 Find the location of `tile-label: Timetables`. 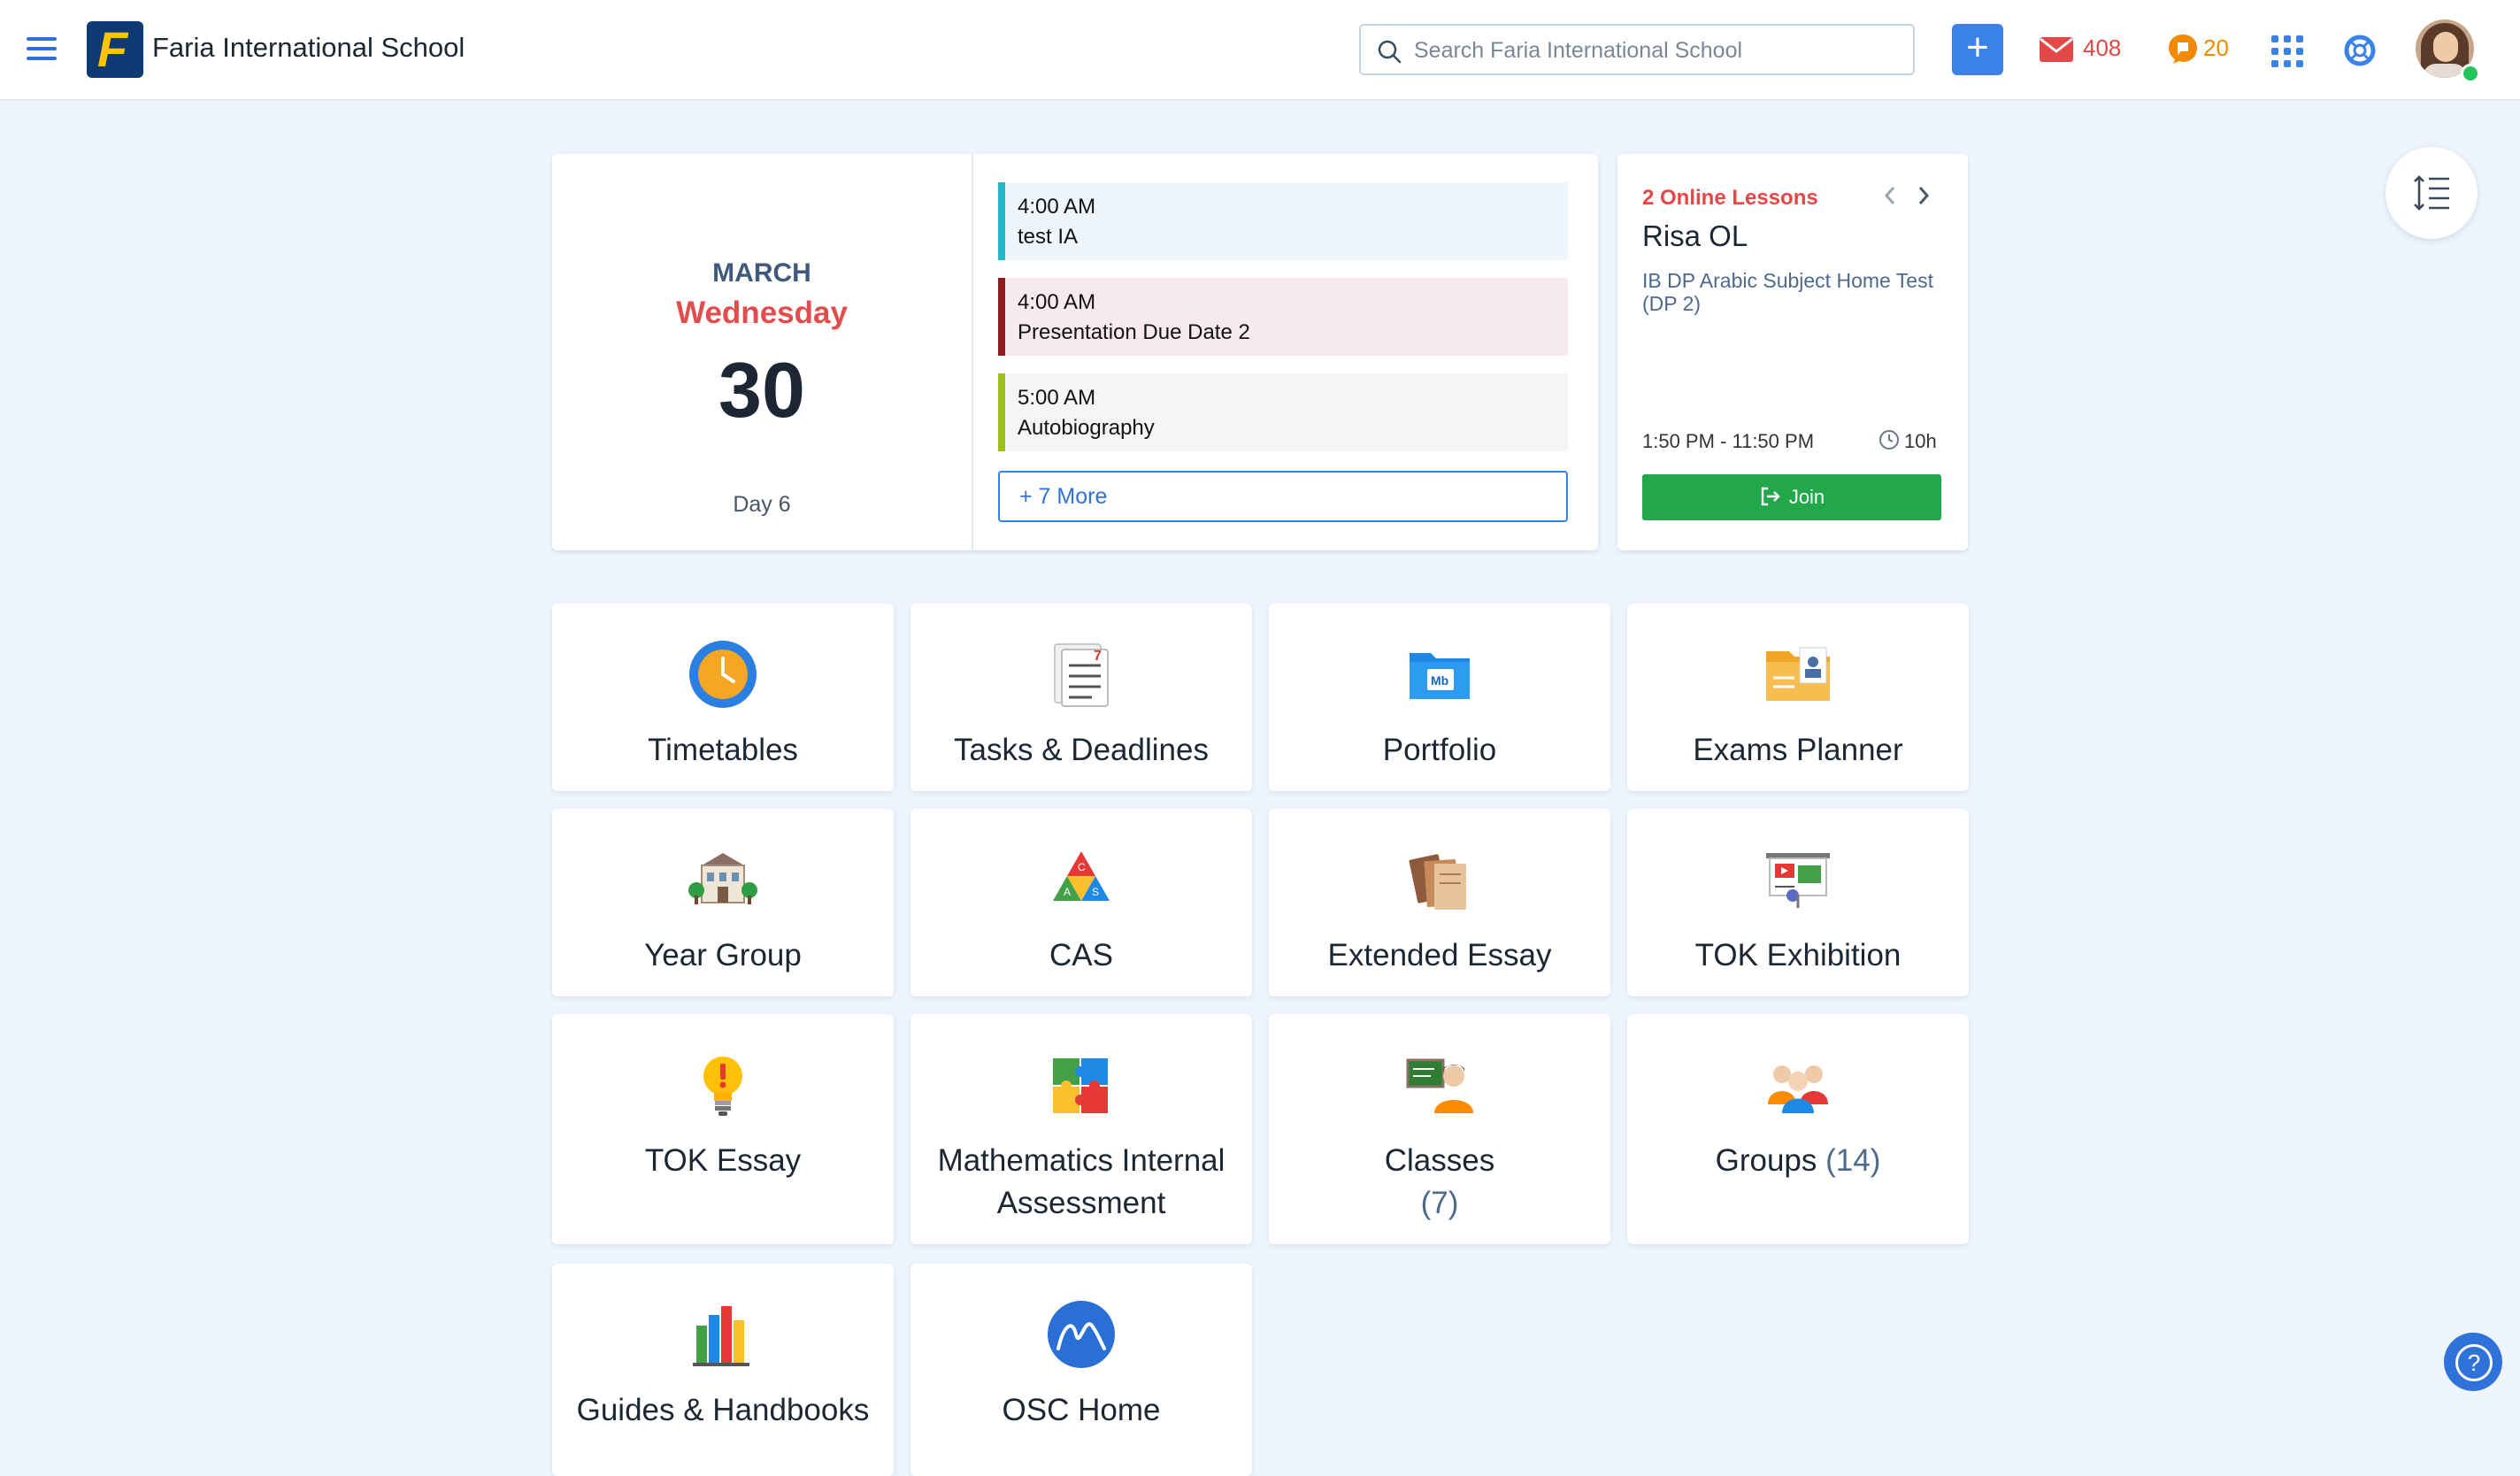

tile-label: Timetables is located at coordinates (723, 750).